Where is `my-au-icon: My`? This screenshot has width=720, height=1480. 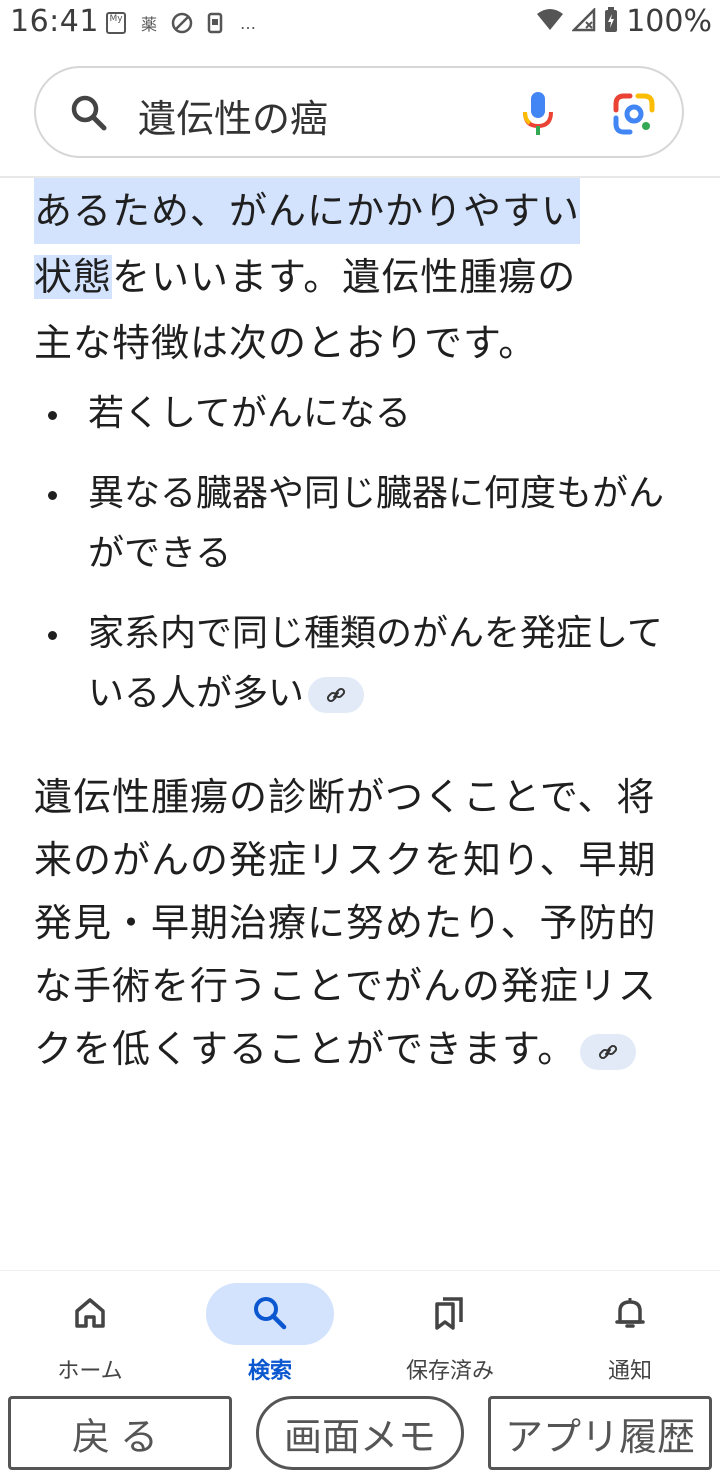
my-au-icon: My is located at coordinates (116, 23).